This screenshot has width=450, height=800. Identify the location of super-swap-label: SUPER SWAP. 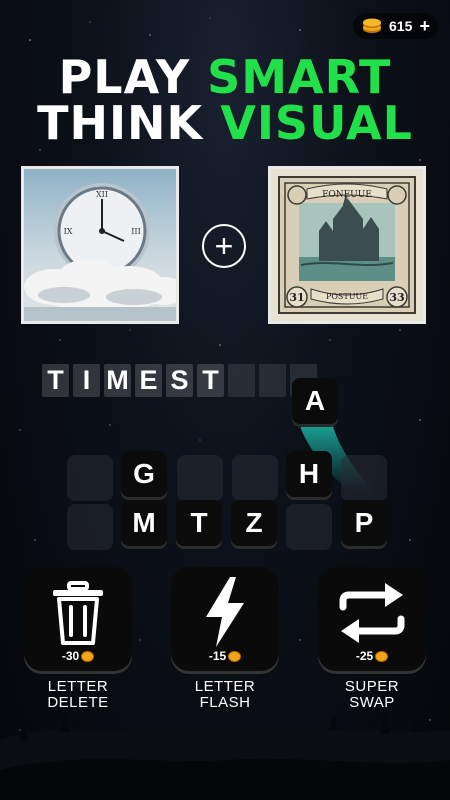
(372, 695).